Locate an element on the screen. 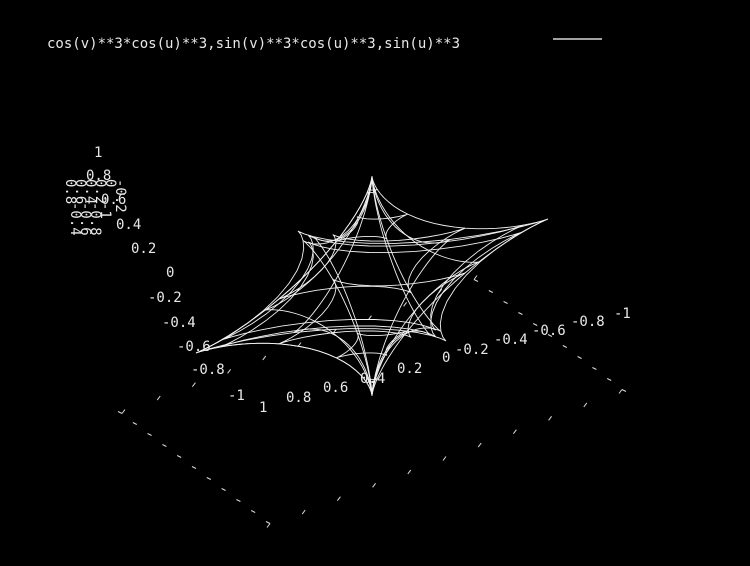 The height and width of the screenshot is (566, 750). front-axis-tick-label: 0.8 is located at coordinates (298, 398).